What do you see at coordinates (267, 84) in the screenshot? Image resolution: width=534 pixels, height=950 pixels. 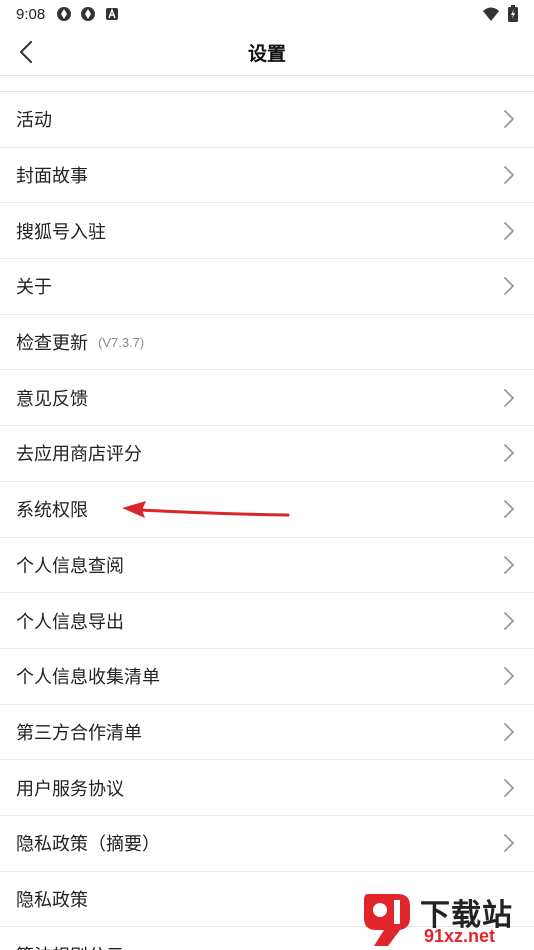 I see `section-gap` at bounding box center [267, 84].